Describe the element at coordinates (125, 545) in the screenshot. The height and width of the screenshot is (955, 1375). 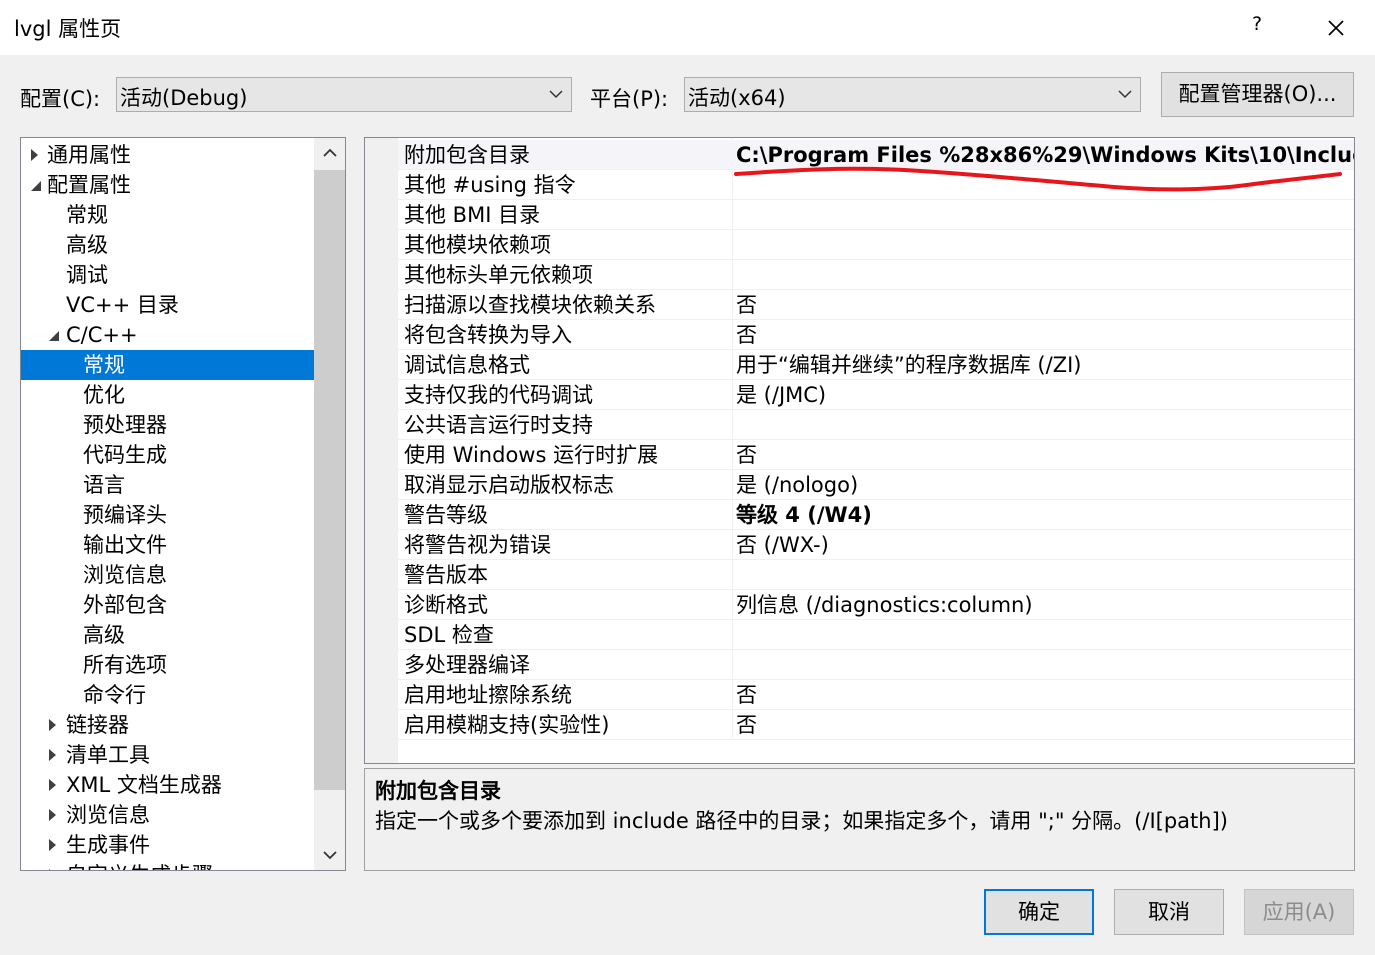
I see `tree-item-label: 输出文件` at that location.